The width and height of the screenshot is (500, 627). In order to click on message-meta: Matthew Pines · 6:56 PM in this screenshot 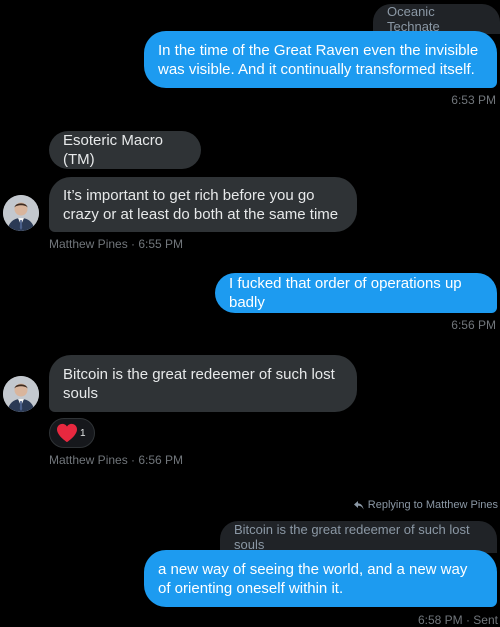, I will do `click(116, 460)`.